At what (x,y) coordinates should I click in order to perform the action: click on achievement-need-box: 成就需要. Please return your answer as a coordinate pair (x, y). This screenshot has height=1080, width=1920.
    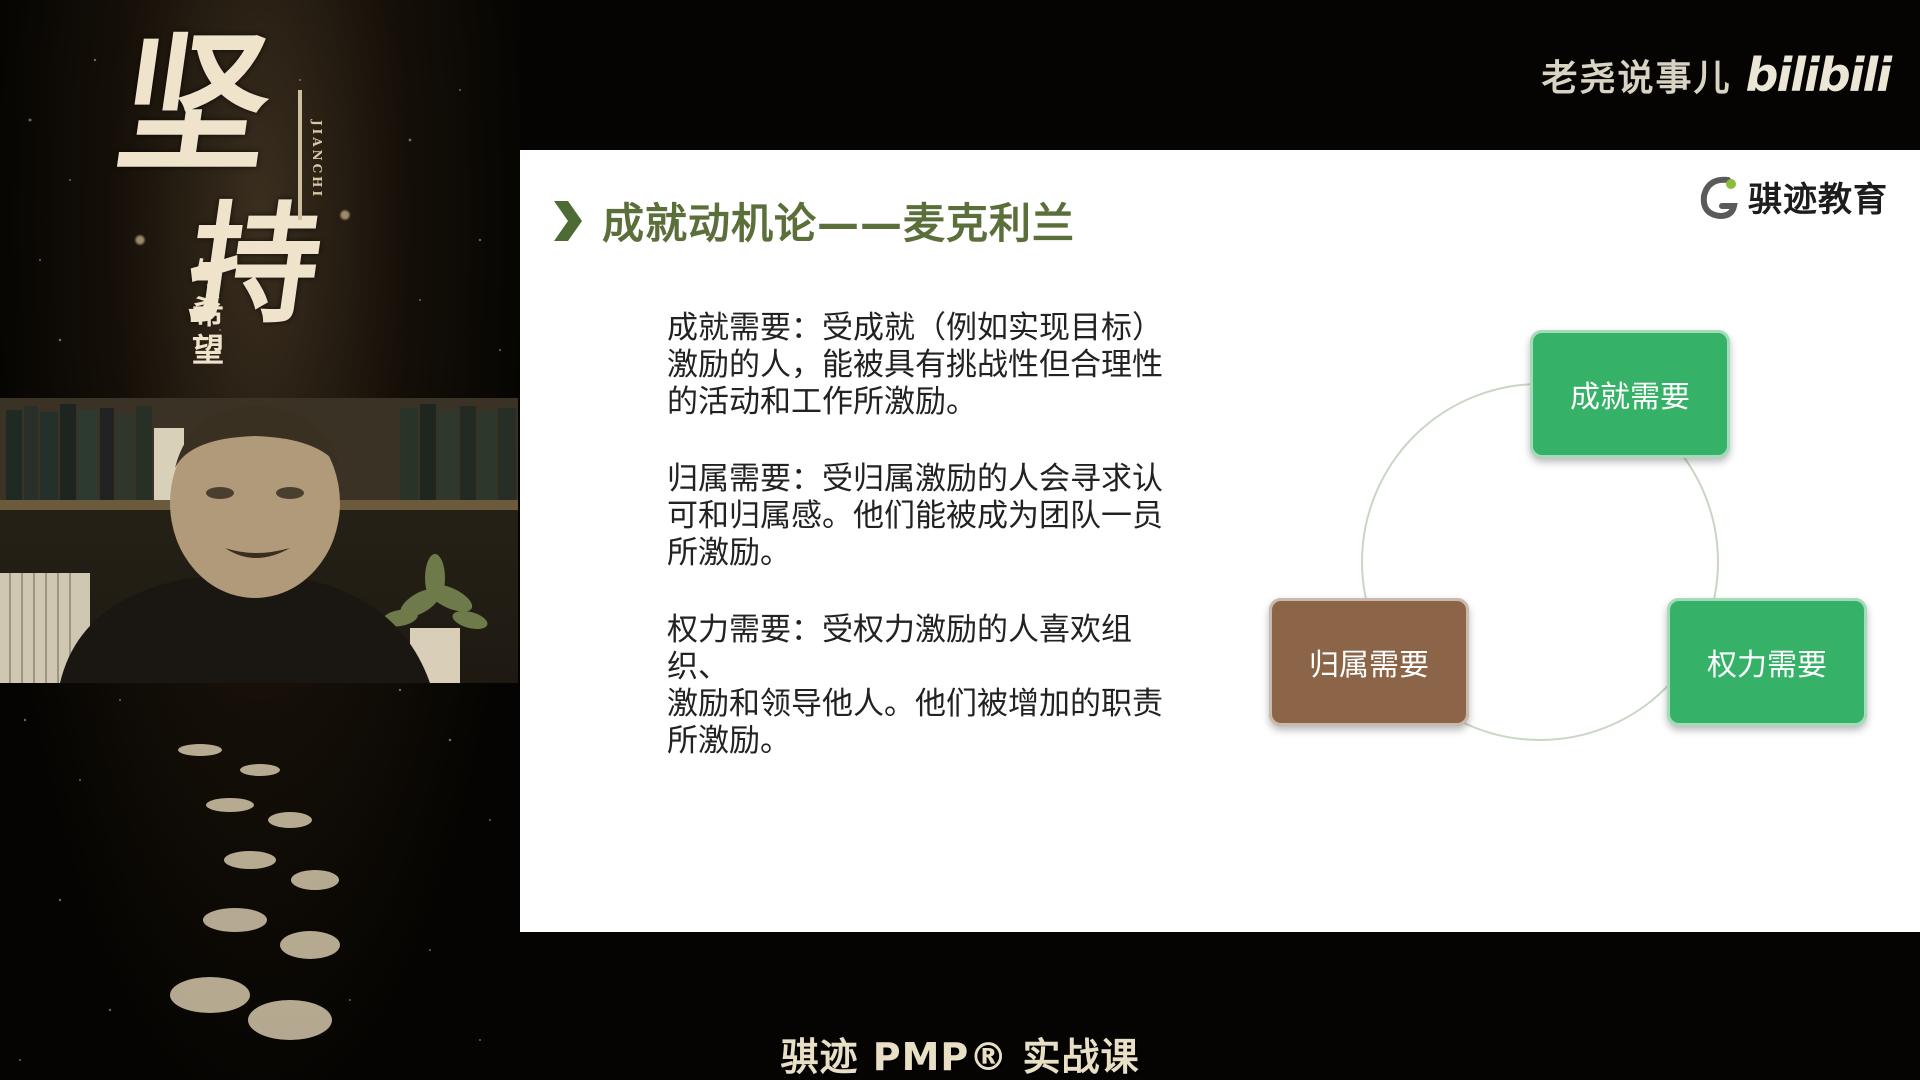
    Looking at the image, I should click on (1630, 394).